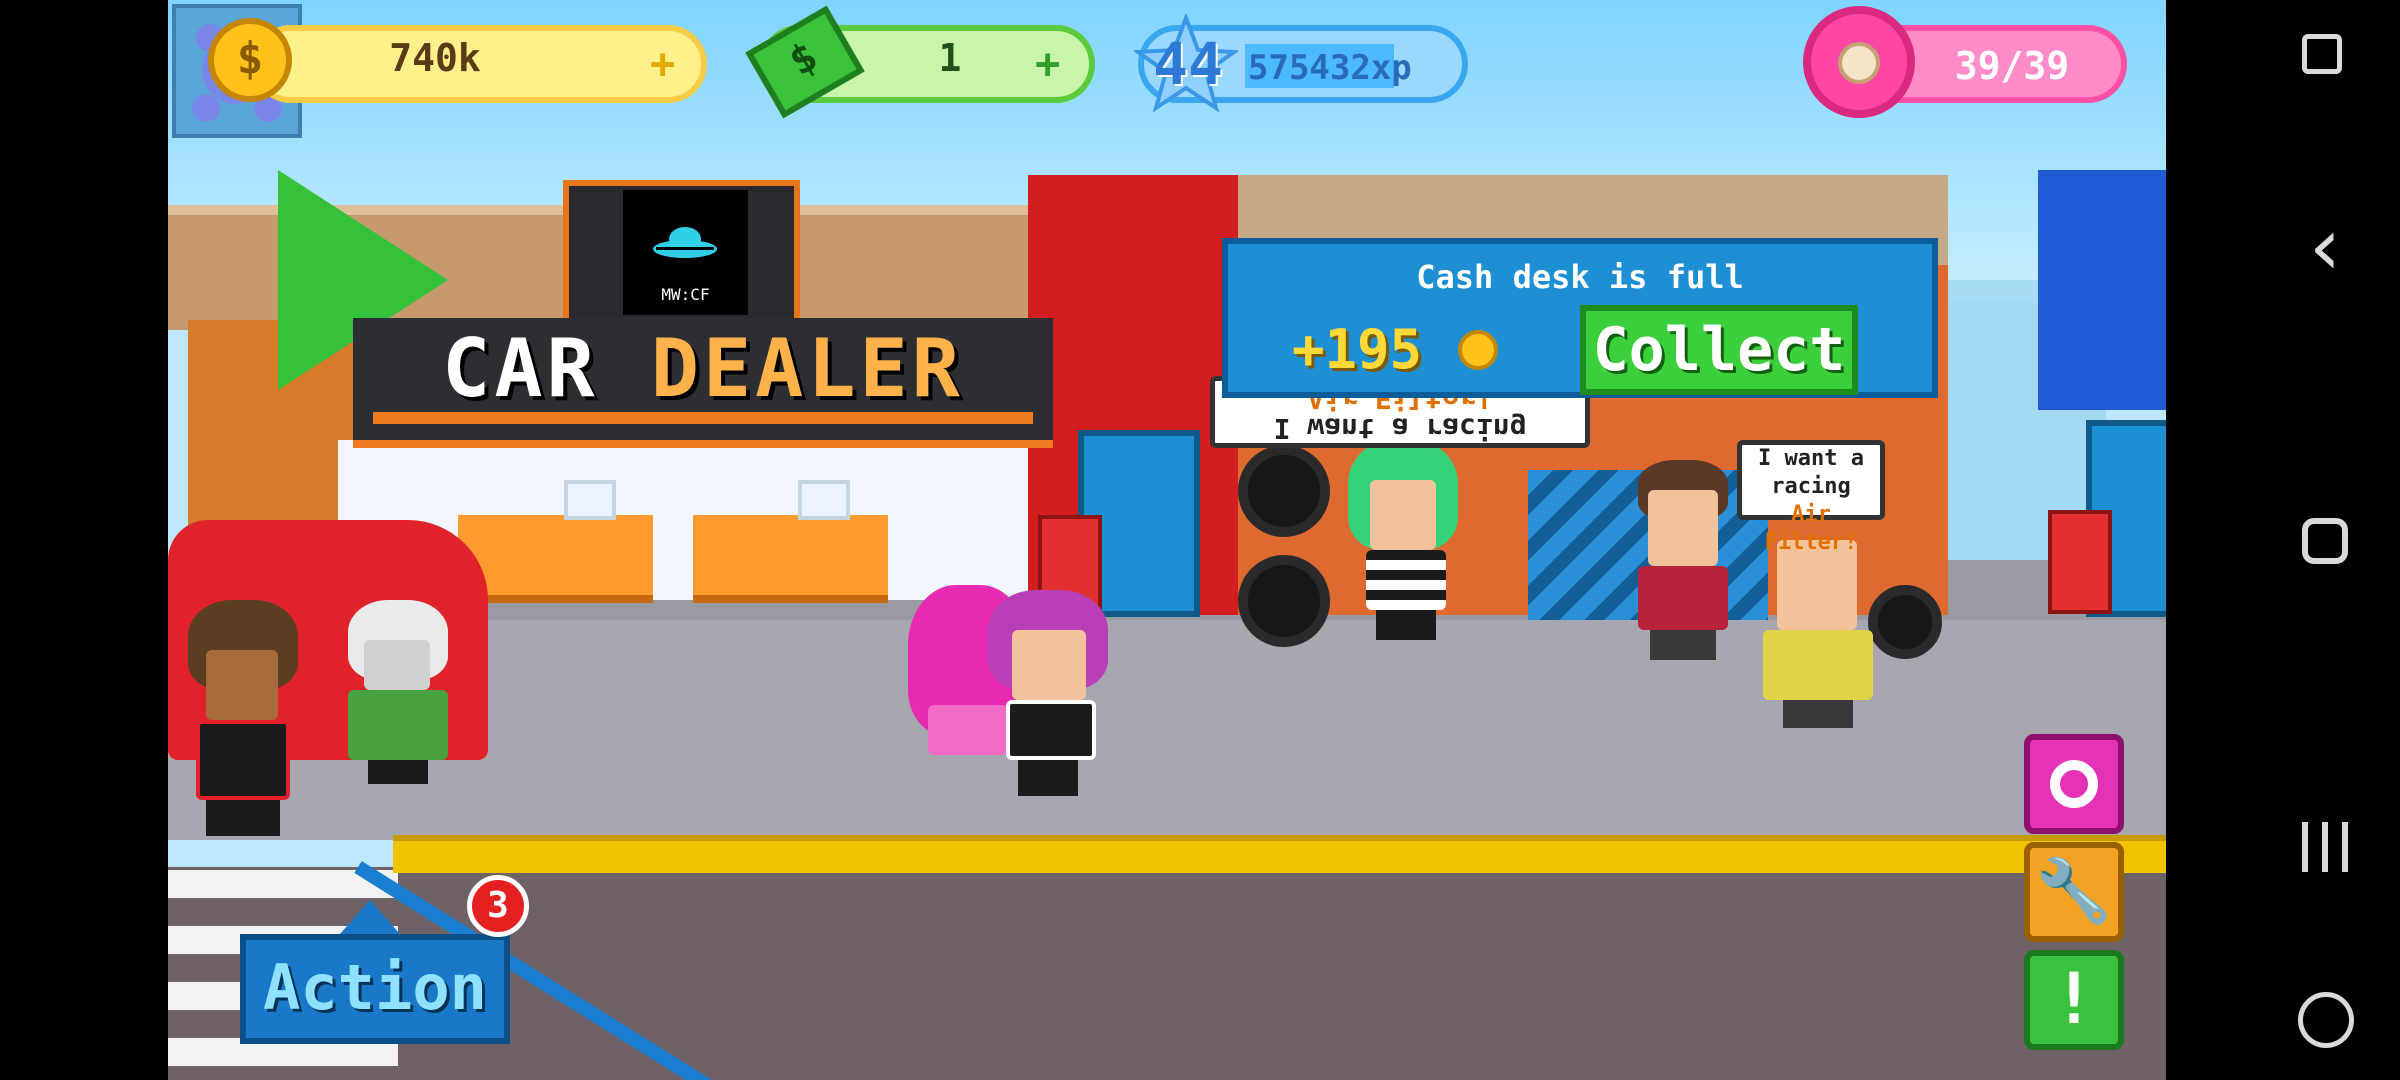 This screenshot has height=1080, width=2400. What do you see at coordinates (2012, 66) in the screenshot?
I see `donut-value: 39/39` at bounding box center [2012, 66].